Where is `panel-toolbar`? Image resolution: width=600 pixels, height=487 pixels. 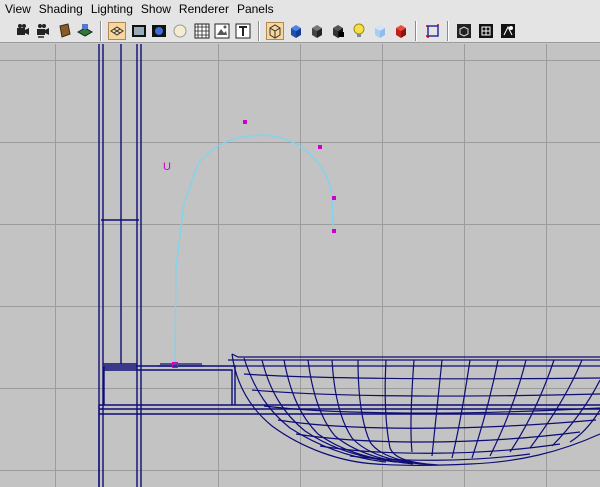
panel-toolbar is located at coordinates (300, 31).